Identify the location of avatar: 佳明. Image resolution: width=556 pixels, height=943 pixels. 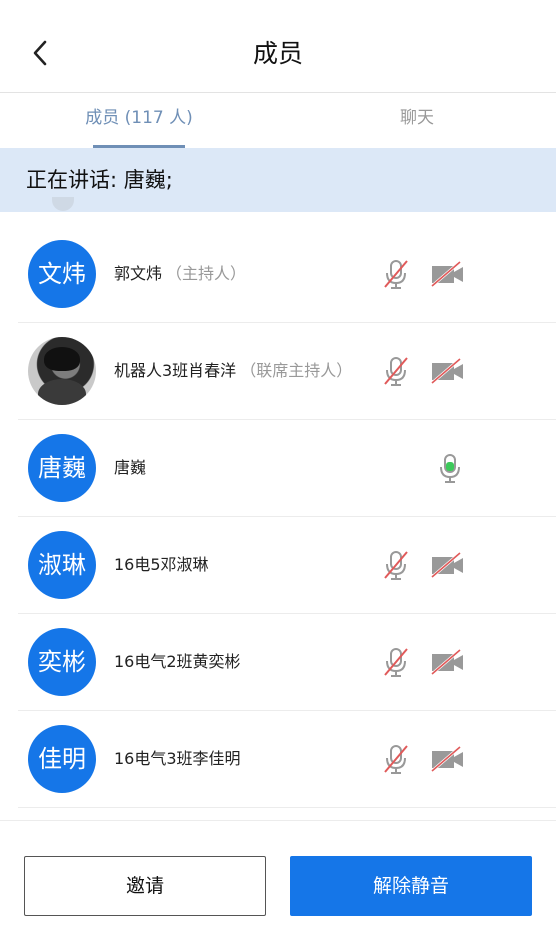
(62, 759).